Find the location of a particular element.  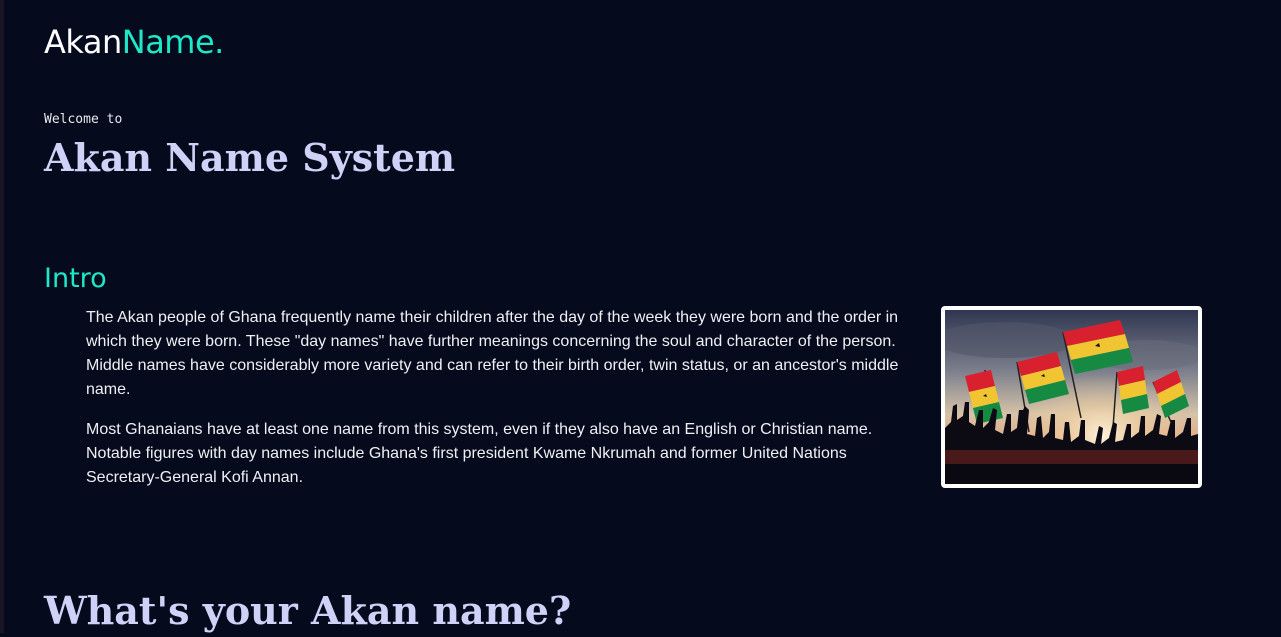

site-logo: AkanName. is located at coordinates (134, 42).